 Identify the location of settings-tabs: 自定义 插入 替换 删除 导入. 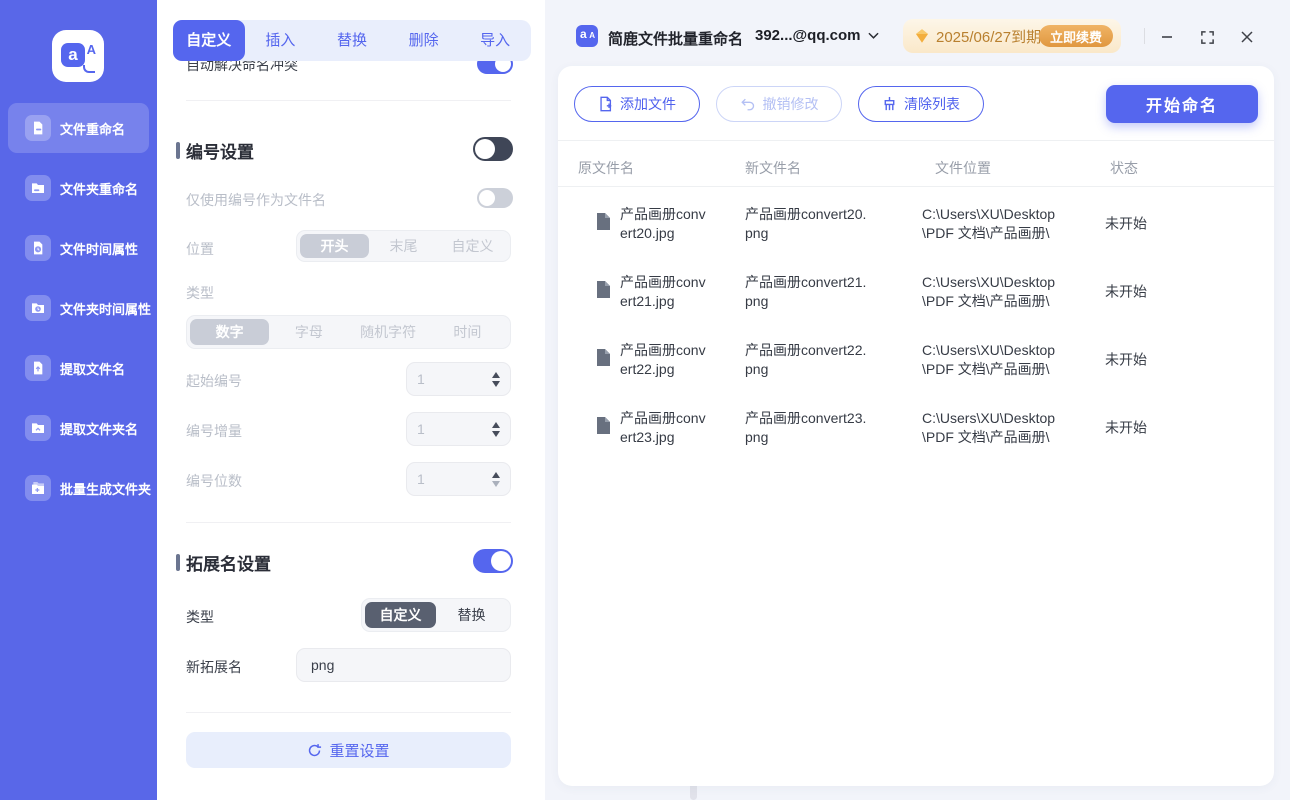
(352, 40).